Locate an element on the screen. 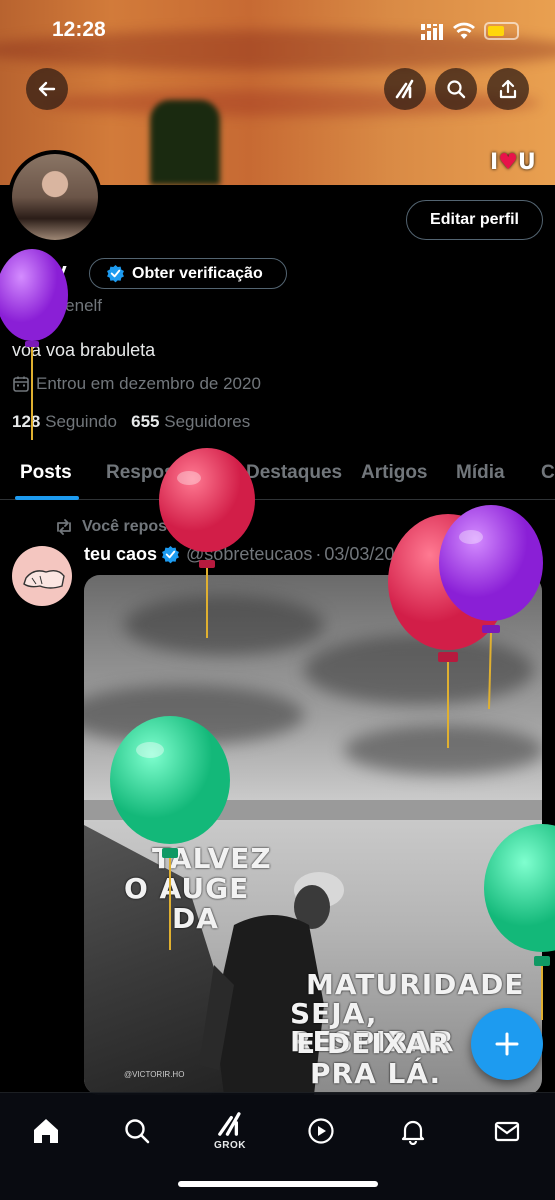 Image resolution: width=555 pixels, height=1200 pixels. tab-articles: Artigos is located at coordinates (394, 473).